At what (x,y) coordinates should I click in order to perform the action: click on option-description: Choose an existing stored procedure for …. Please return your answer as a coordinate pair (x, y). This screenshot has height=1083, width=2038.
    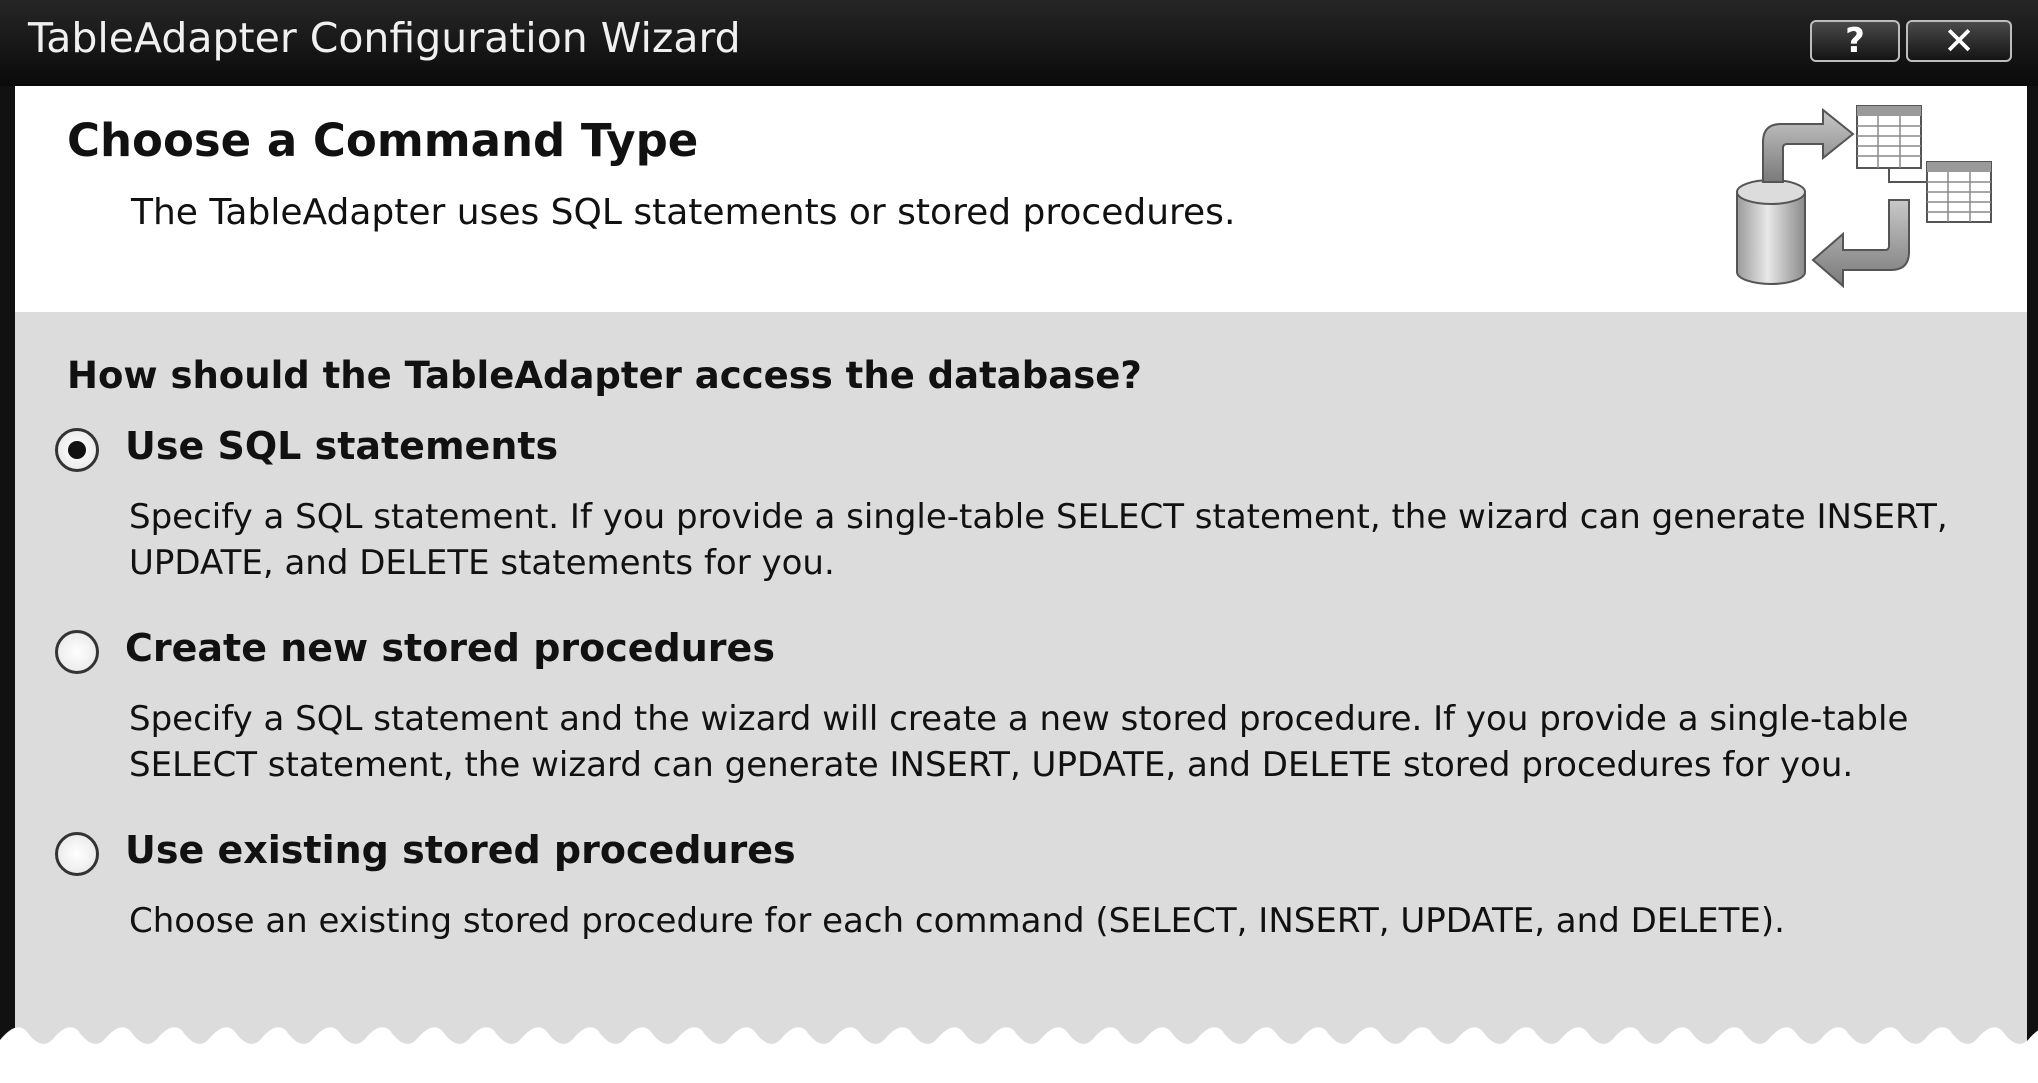
    Looking at the image, I should click on (957, 921).